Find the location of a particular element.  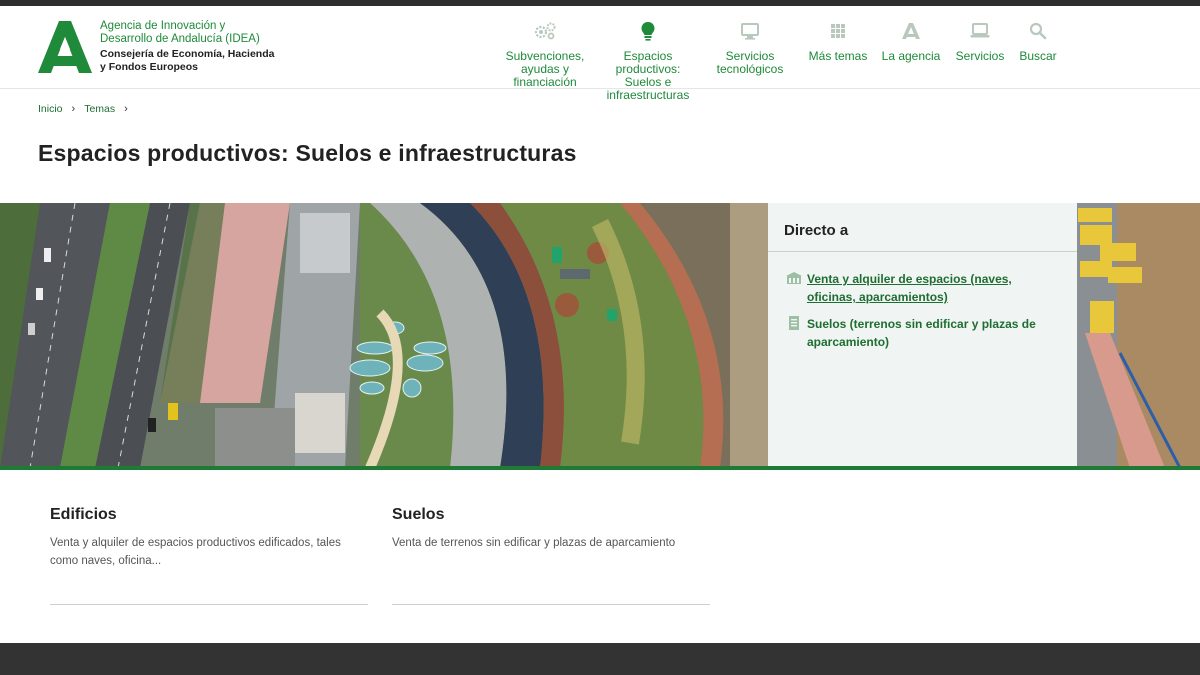

card-title: Suelos is located at coordinates (418, 514).